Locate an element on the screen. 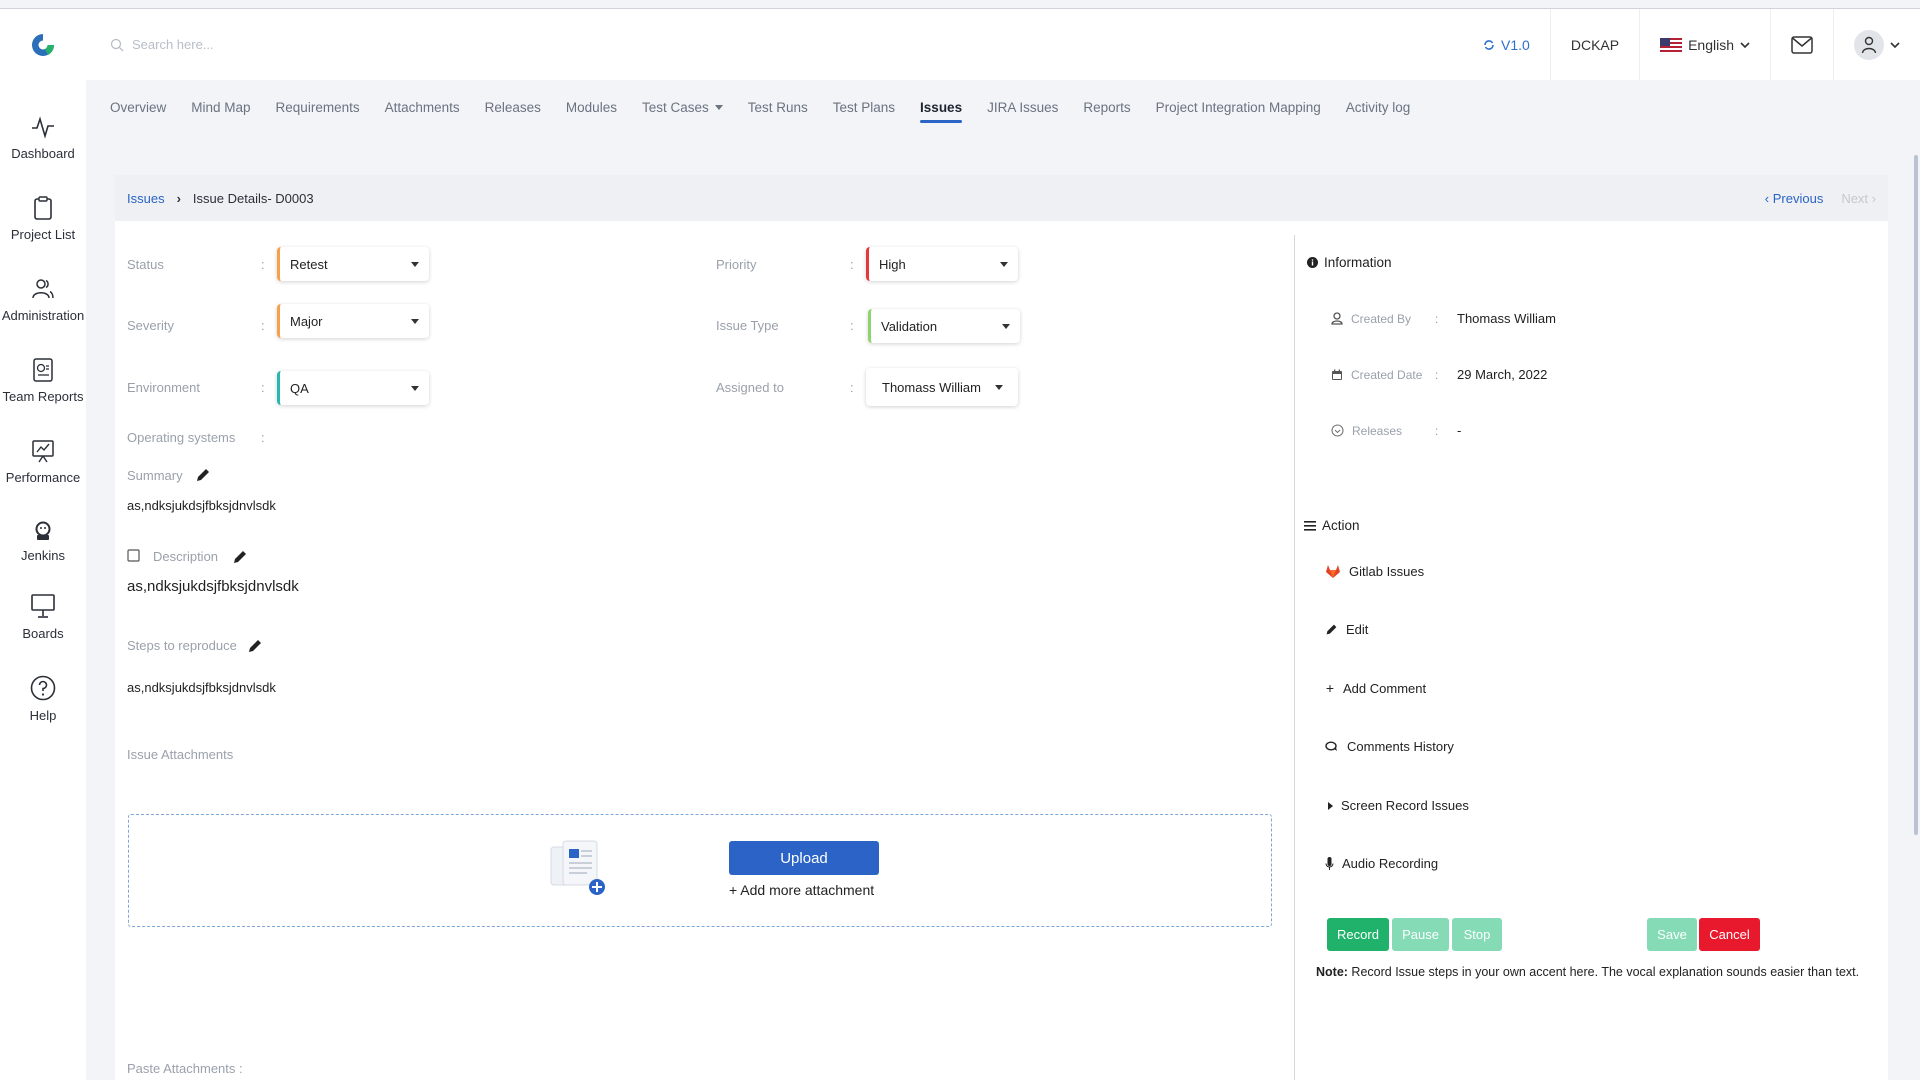 The width and height of the screenshot is (1920, 1080). steps-label: Steps to reproduce is located at coordinates (182, 645).